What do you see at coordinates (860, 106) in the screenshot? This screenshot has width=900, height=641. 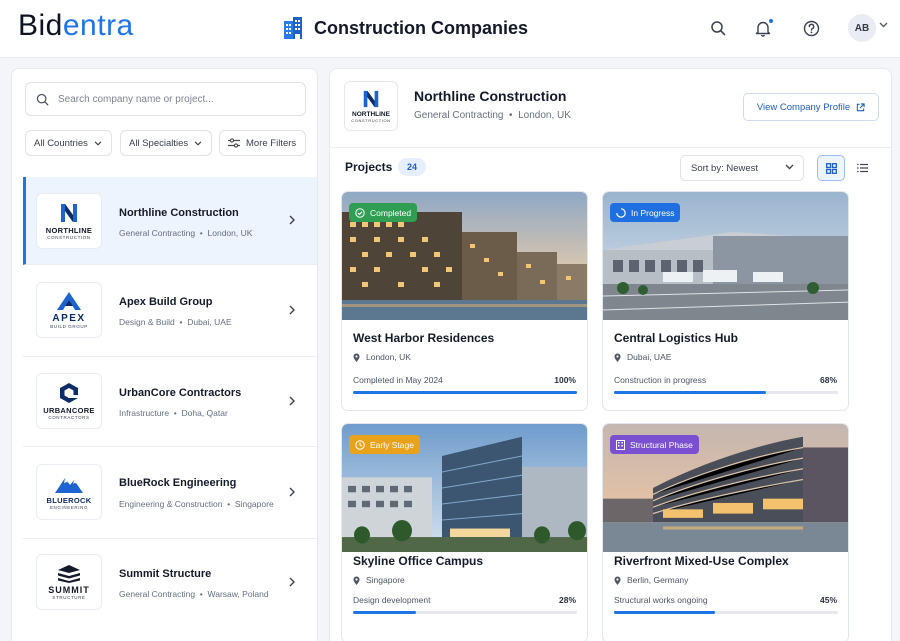 I see `external-link-icon` at bounding box center [860, 106].